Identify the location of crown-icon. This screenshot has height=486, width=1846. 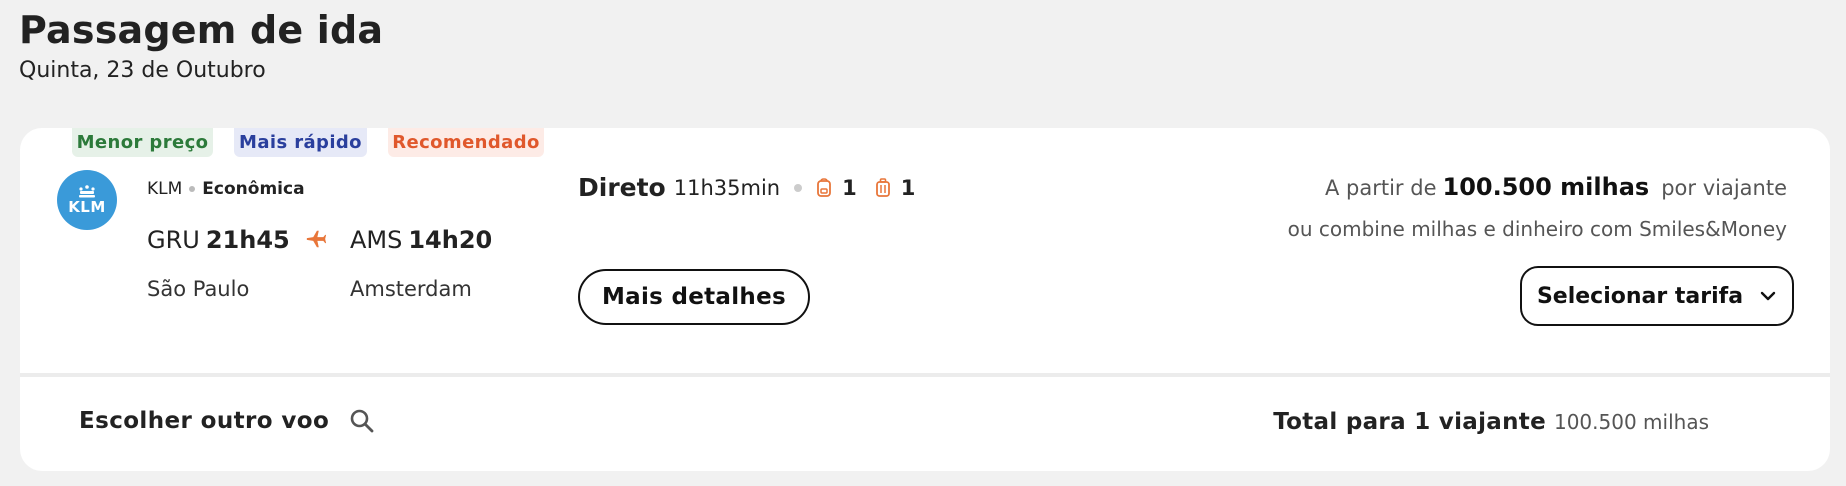
(87, 191).